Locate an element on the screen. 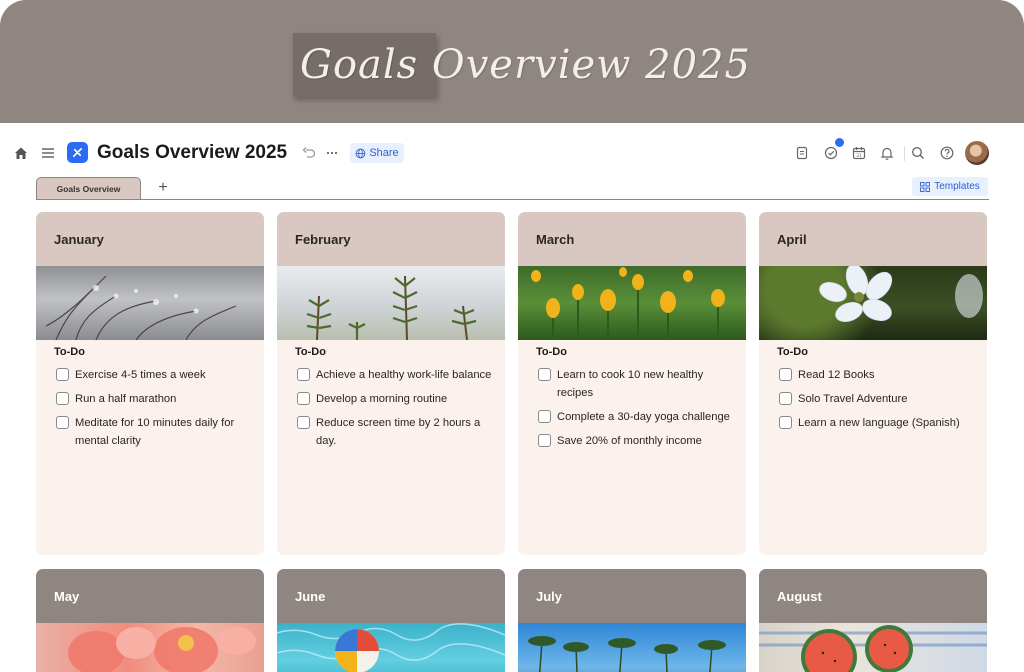  month-title: January is located at coordinates (150, 239).